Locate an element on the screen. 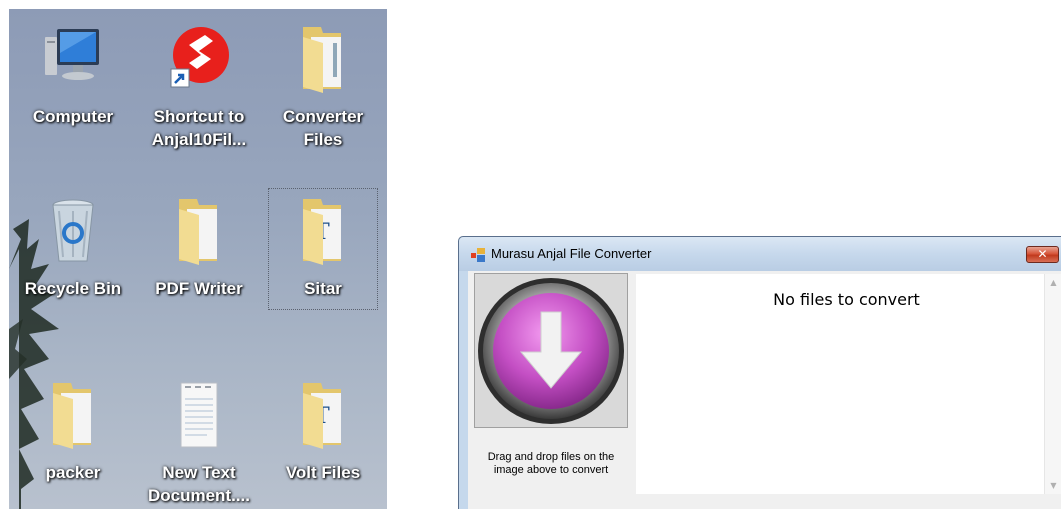 The image size is (1061, 509). desktop-icon-computer: Computer is located at coordinates (73, 77).